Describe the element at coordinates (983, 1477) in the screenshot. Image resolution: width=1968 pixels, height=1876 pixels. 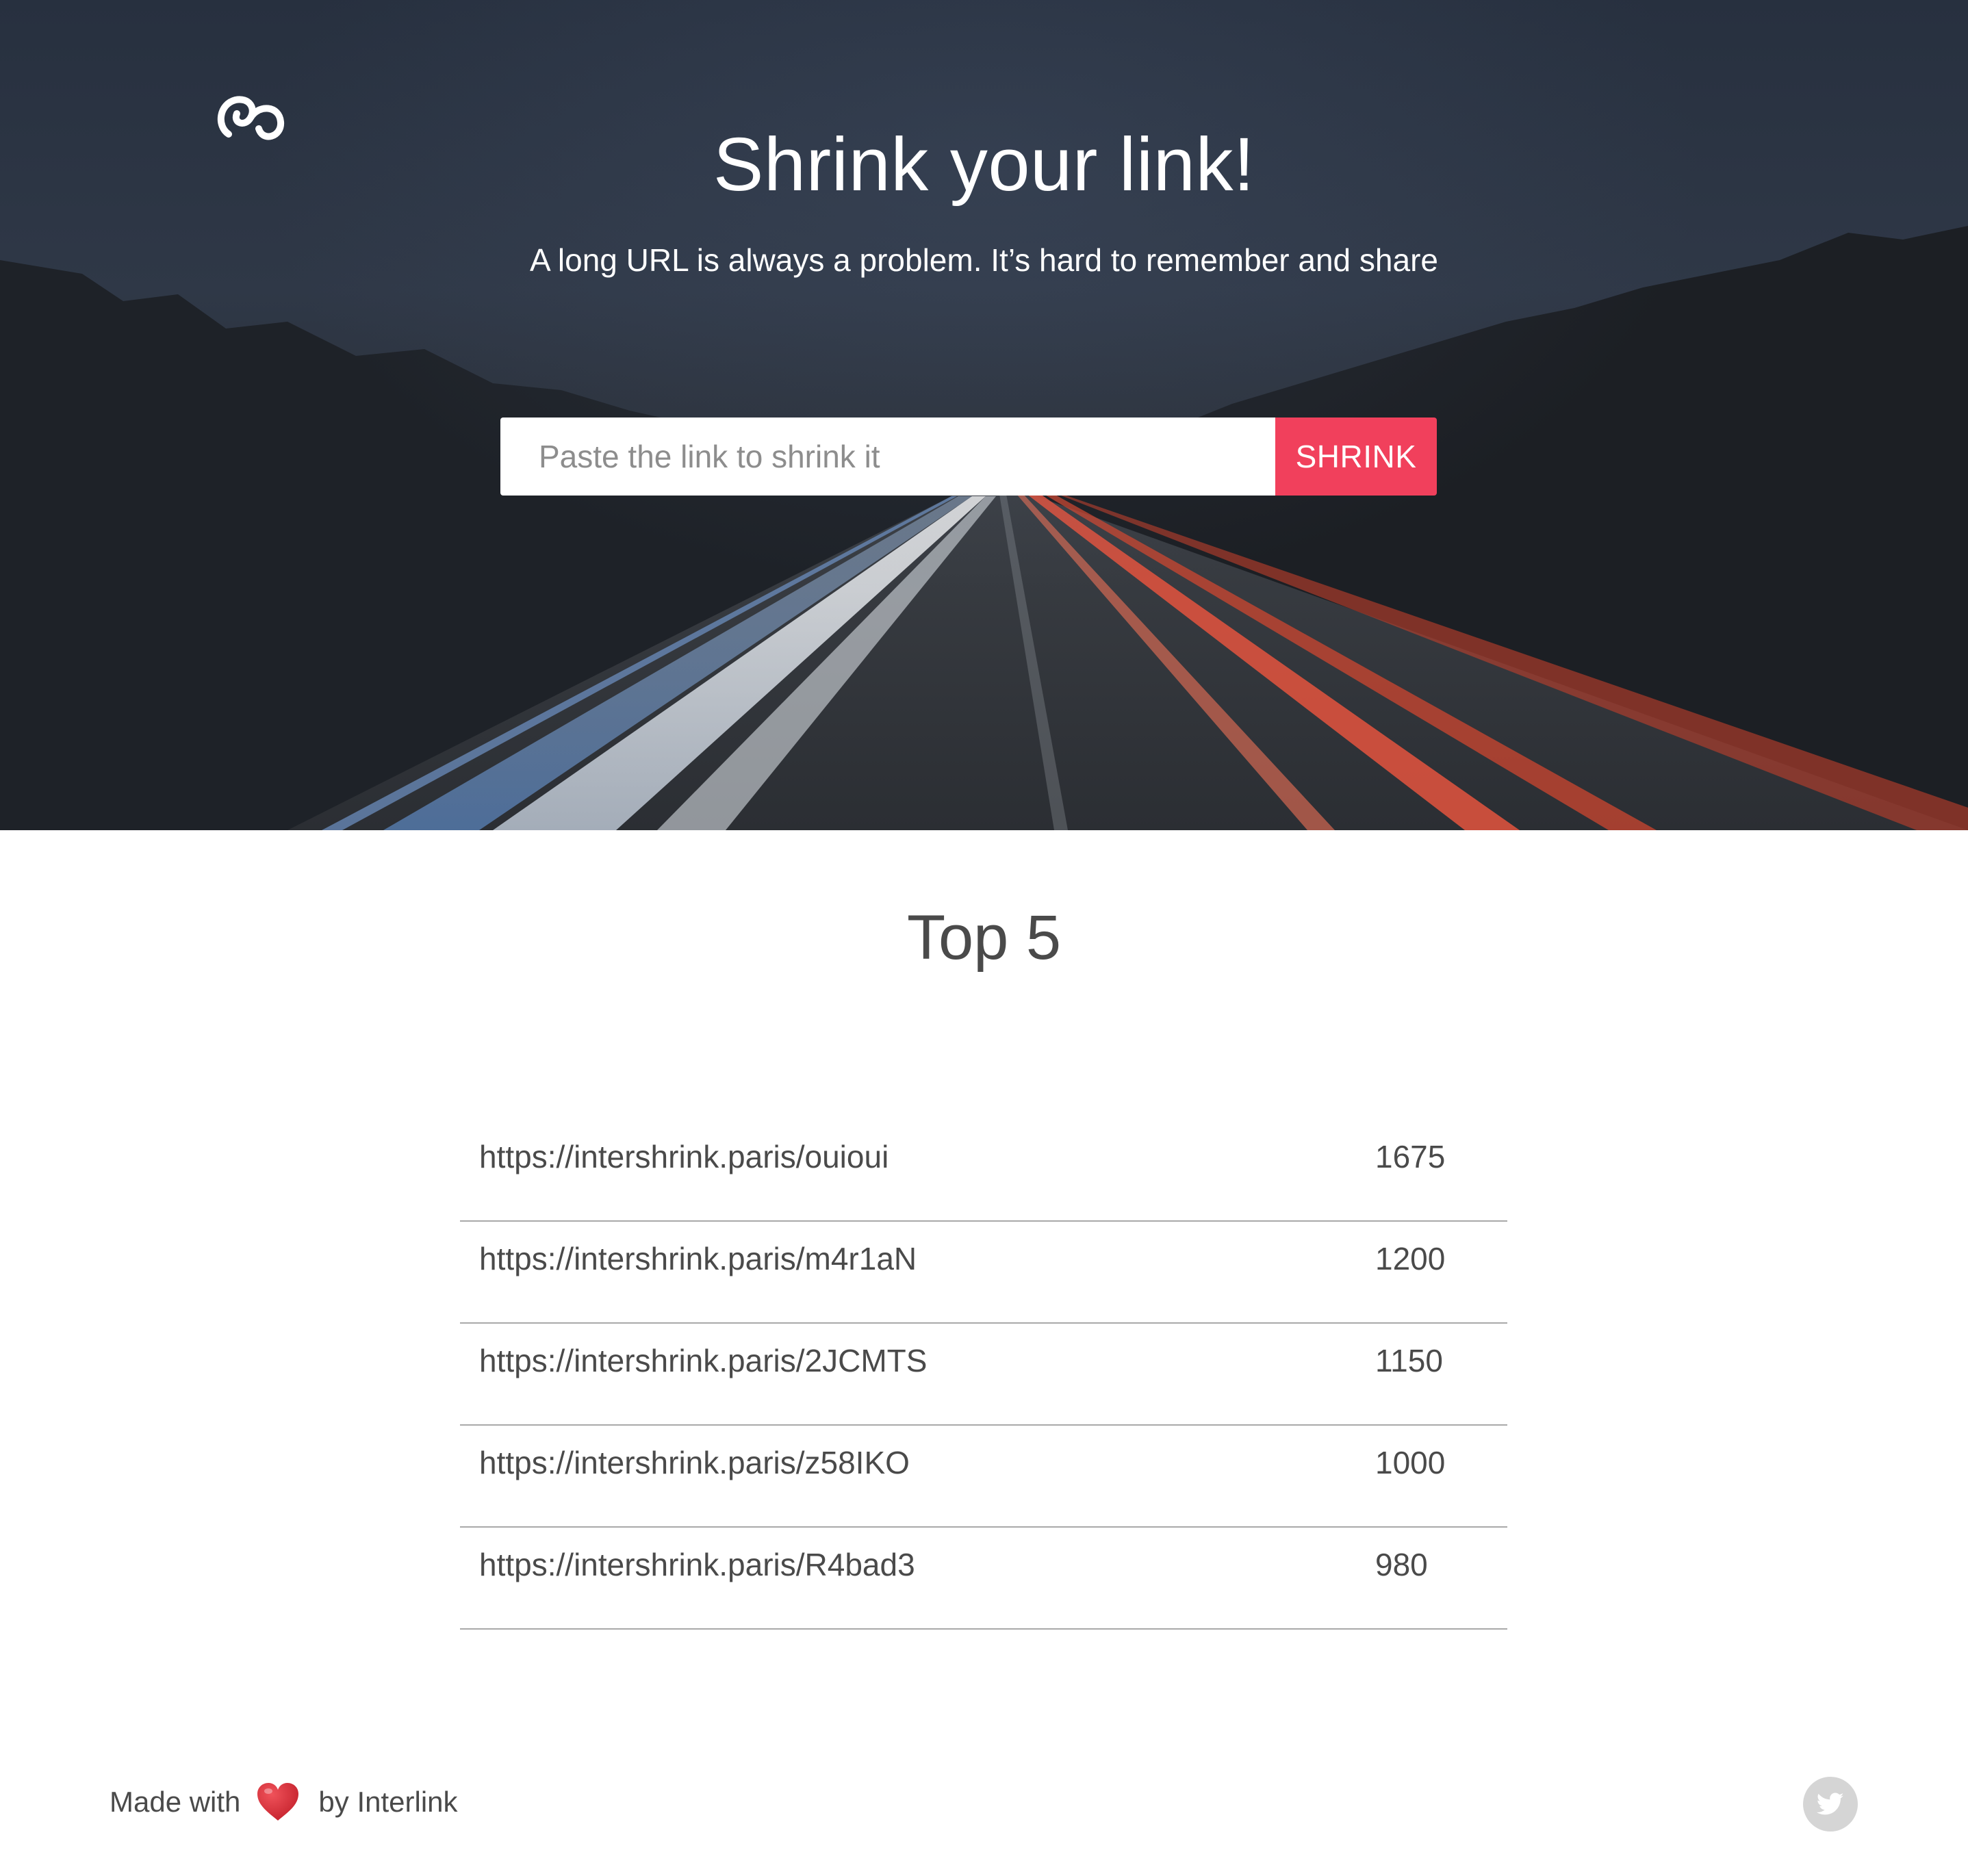
I see `top-link-row: https://intershrink.paris/z58IKO 1000` at that location.